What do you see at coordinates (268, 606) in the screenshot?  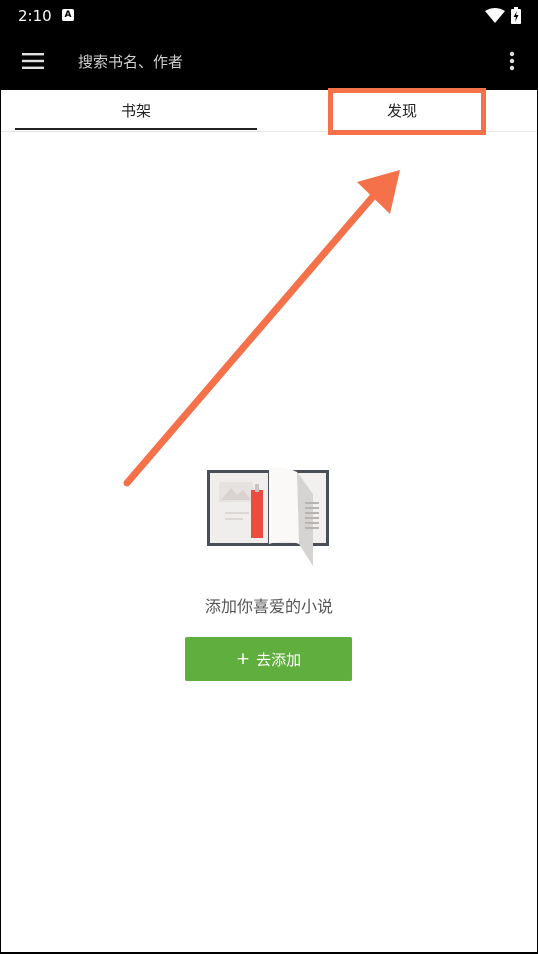 I see `empty-state-message: 添加你喜爱的小说` at bounding box center [268, 606].